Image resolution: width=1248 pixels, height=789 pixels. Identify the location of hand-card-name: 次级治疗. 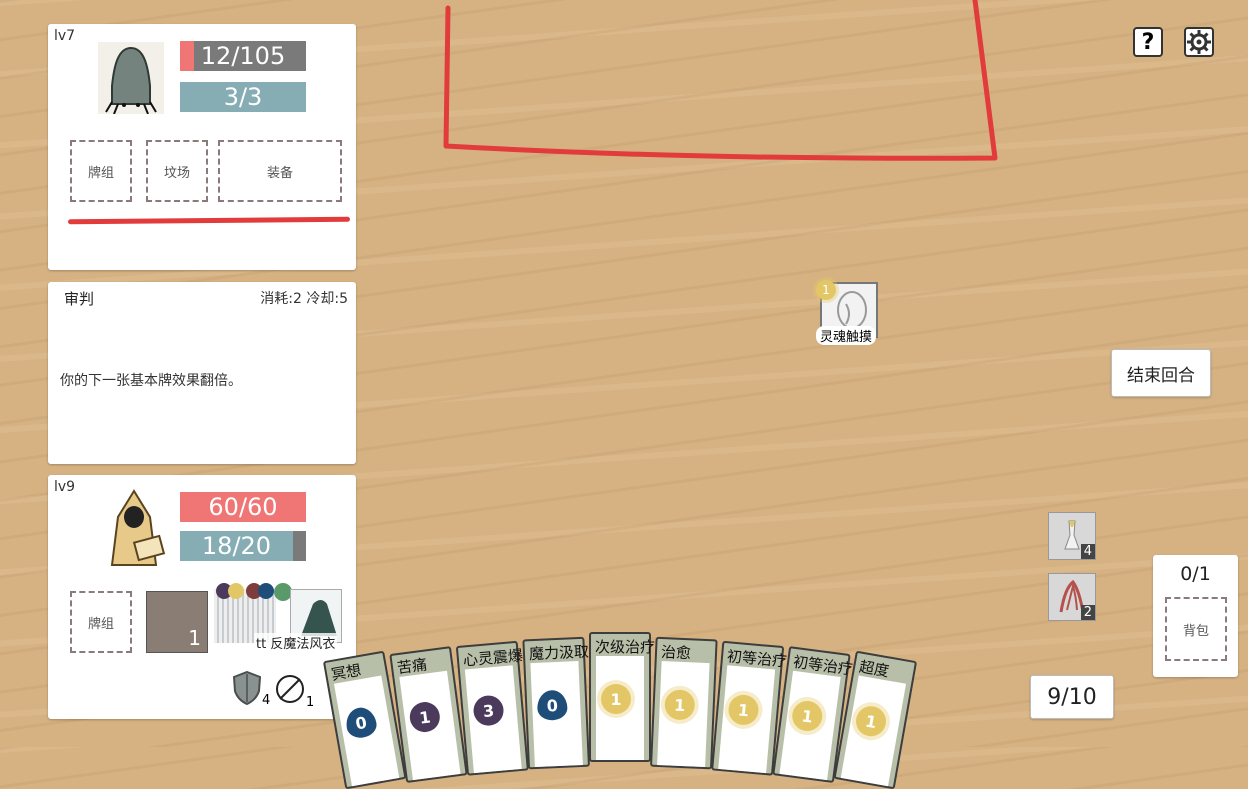
(625, 647).